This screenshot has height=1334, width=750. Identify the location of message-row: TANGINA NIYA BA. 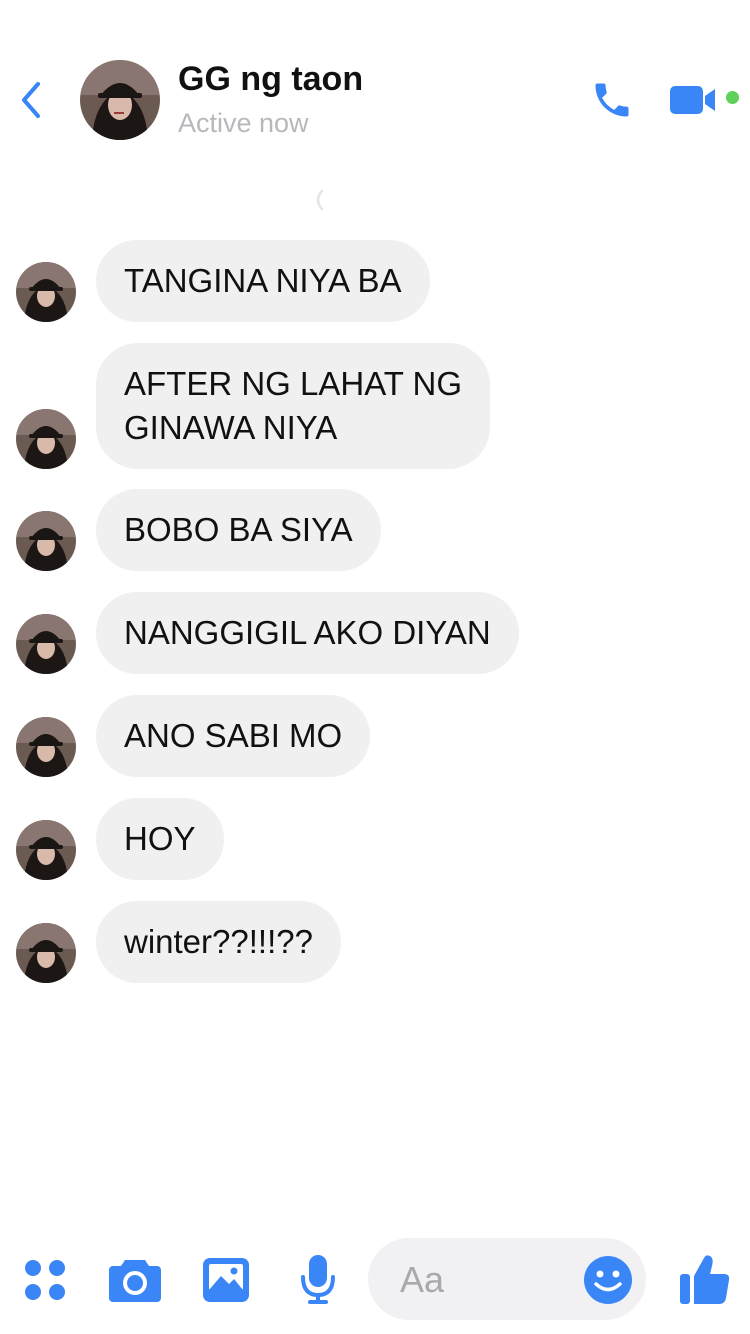
(375, 281).